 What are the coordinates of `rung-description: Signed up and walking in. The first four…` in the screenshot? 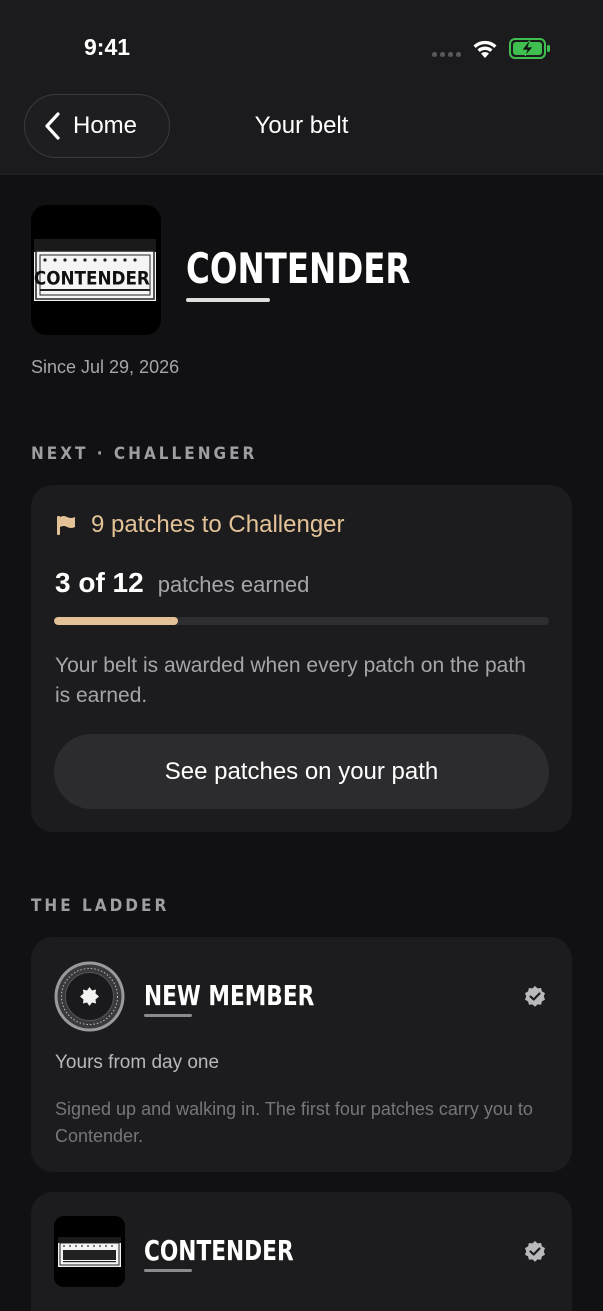 It's located at (294, 1122).